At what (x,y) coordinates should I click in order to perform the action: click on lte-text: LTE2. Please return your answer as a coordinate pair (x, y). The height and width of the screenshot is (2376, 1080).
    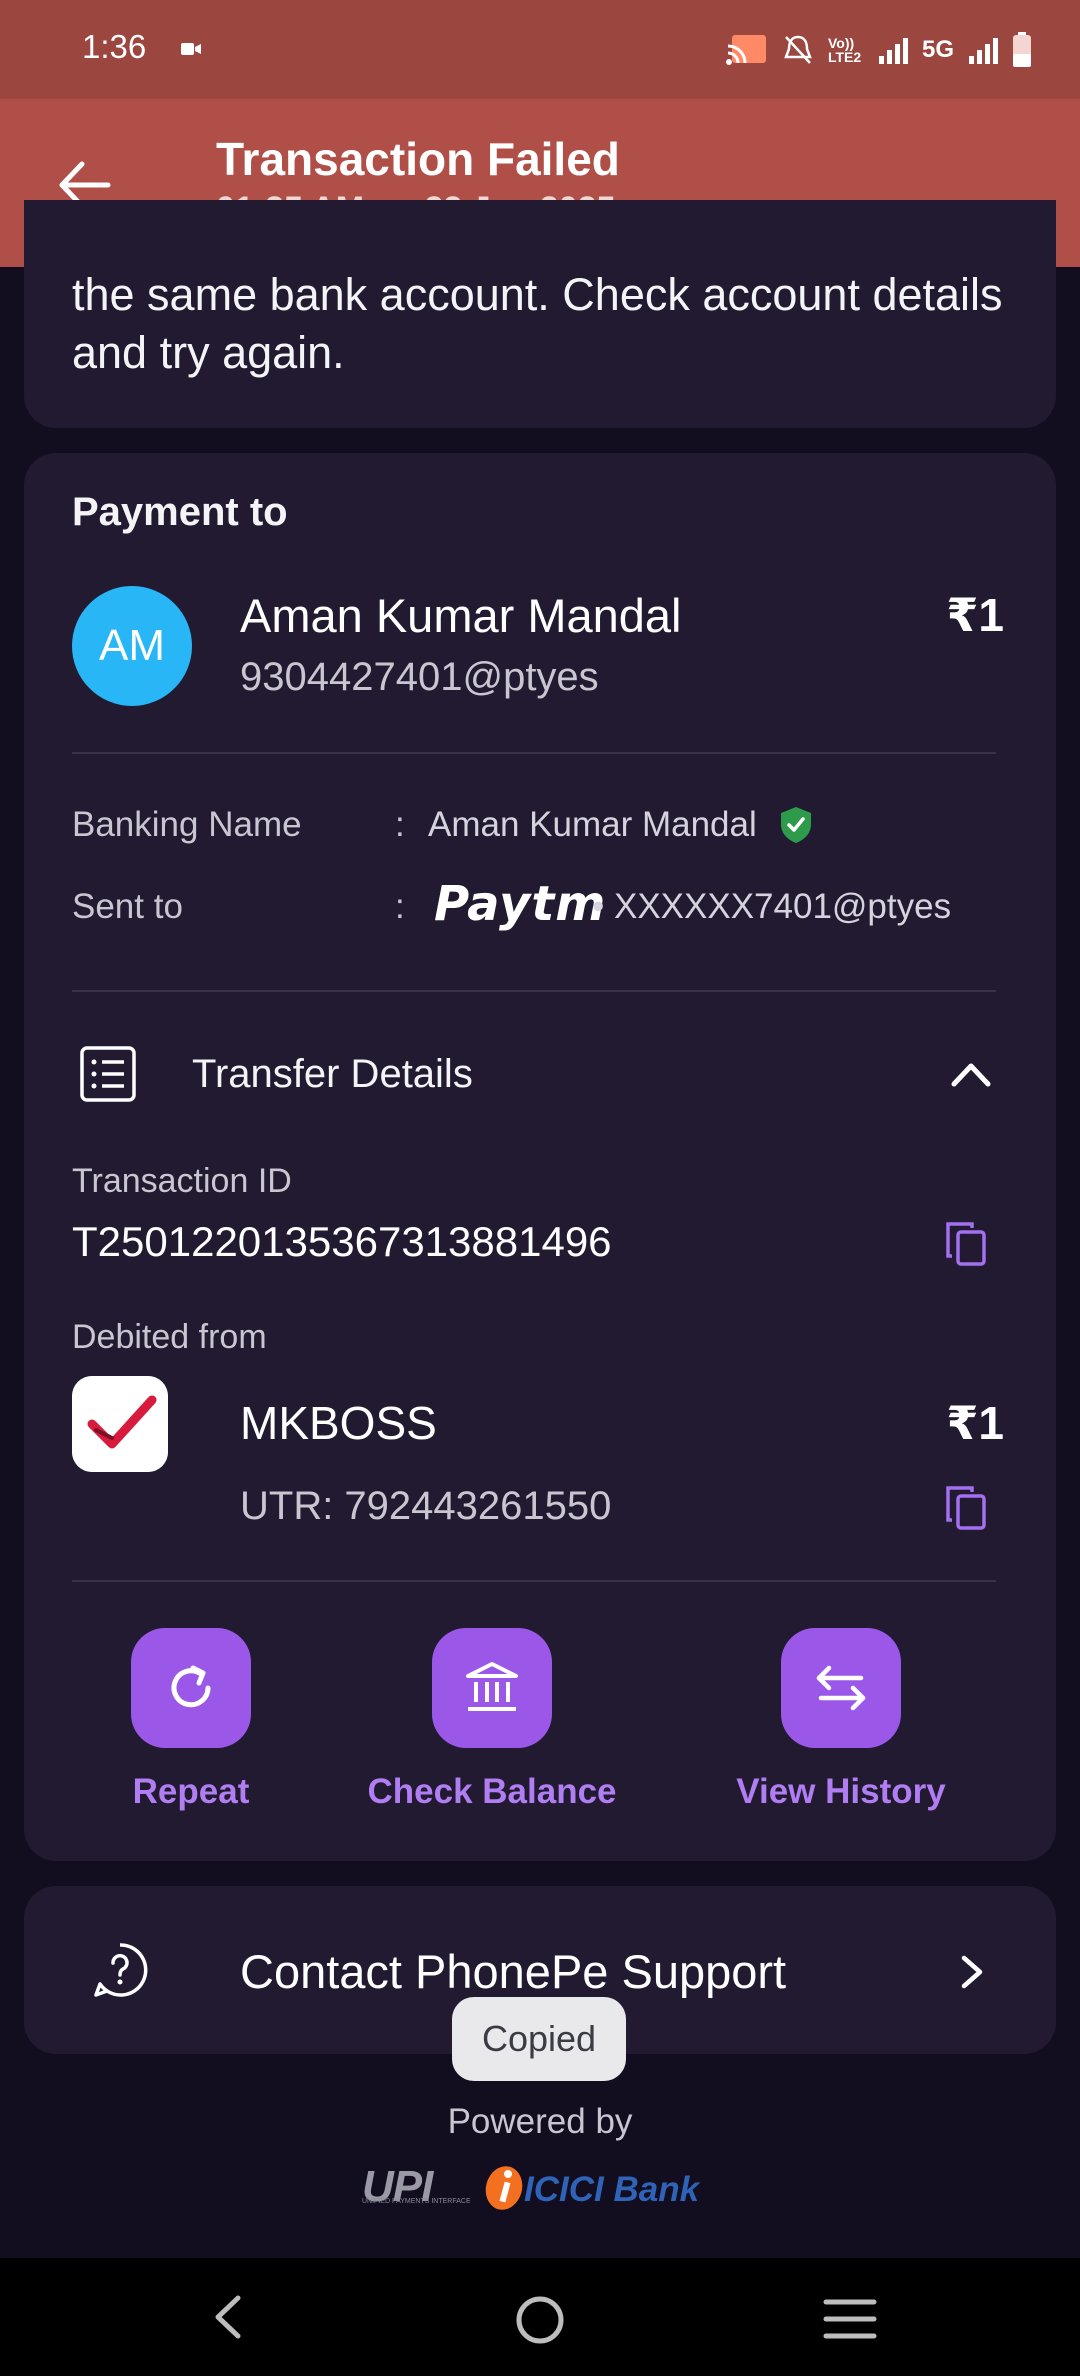
    Looking at the image, I should click on (844, 57).